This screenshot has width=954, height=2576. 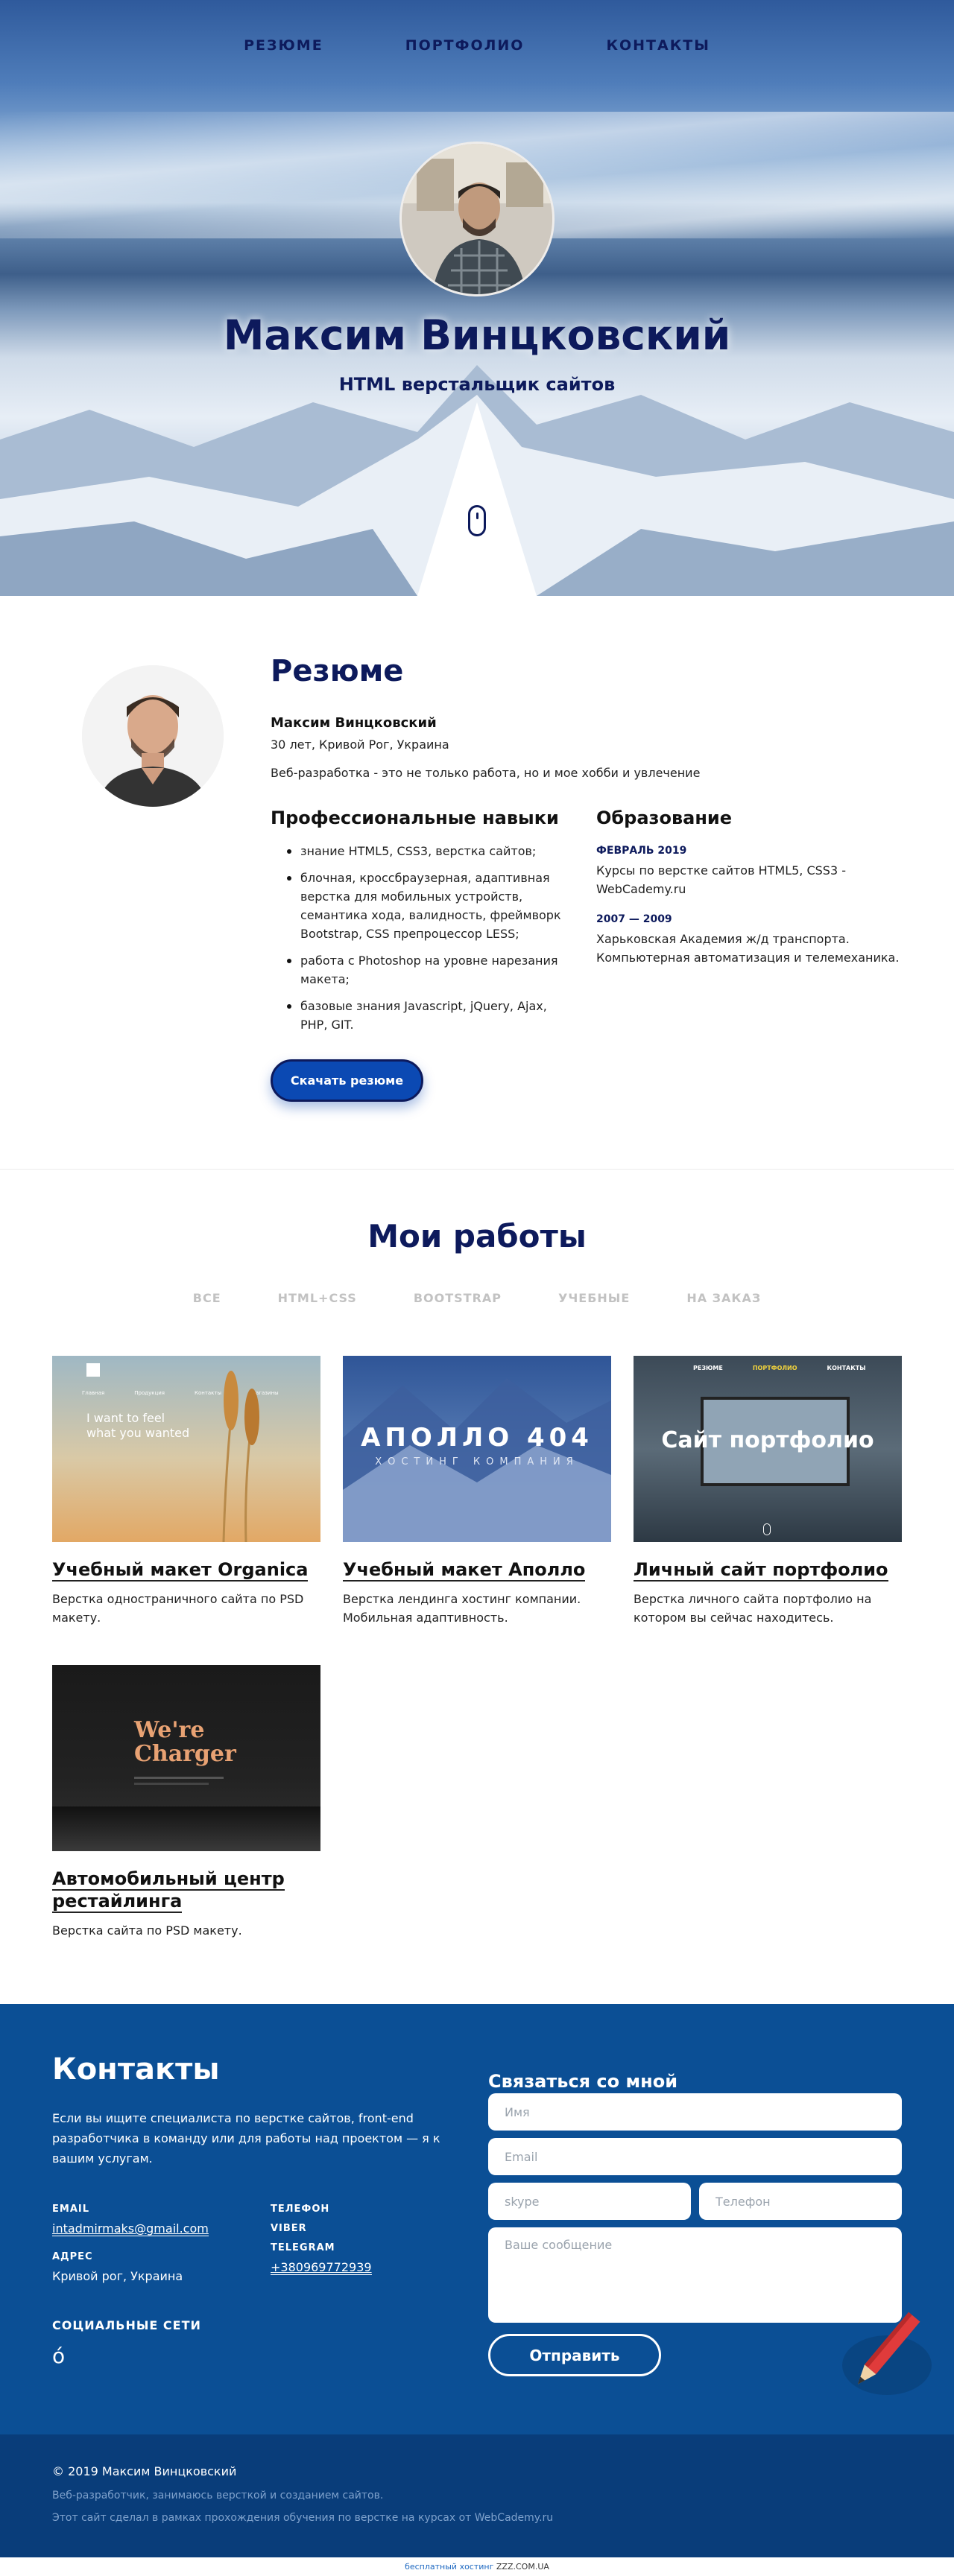 What do you see at coordinates (590, 2202) in the screenshot?
I see `skype-field` at bounding box center [590, 2202].